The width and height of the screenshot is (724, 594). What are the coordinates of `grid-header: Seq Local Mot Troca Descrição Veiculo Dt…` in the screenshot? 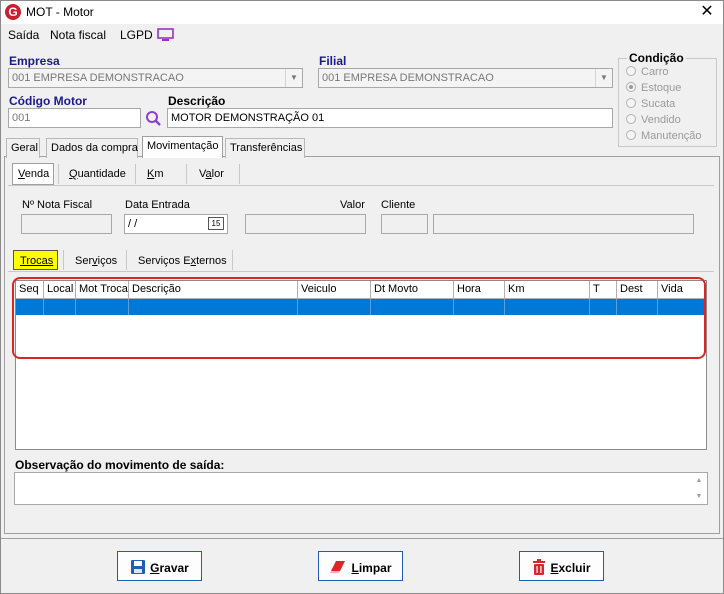 It's located at (361, 290).